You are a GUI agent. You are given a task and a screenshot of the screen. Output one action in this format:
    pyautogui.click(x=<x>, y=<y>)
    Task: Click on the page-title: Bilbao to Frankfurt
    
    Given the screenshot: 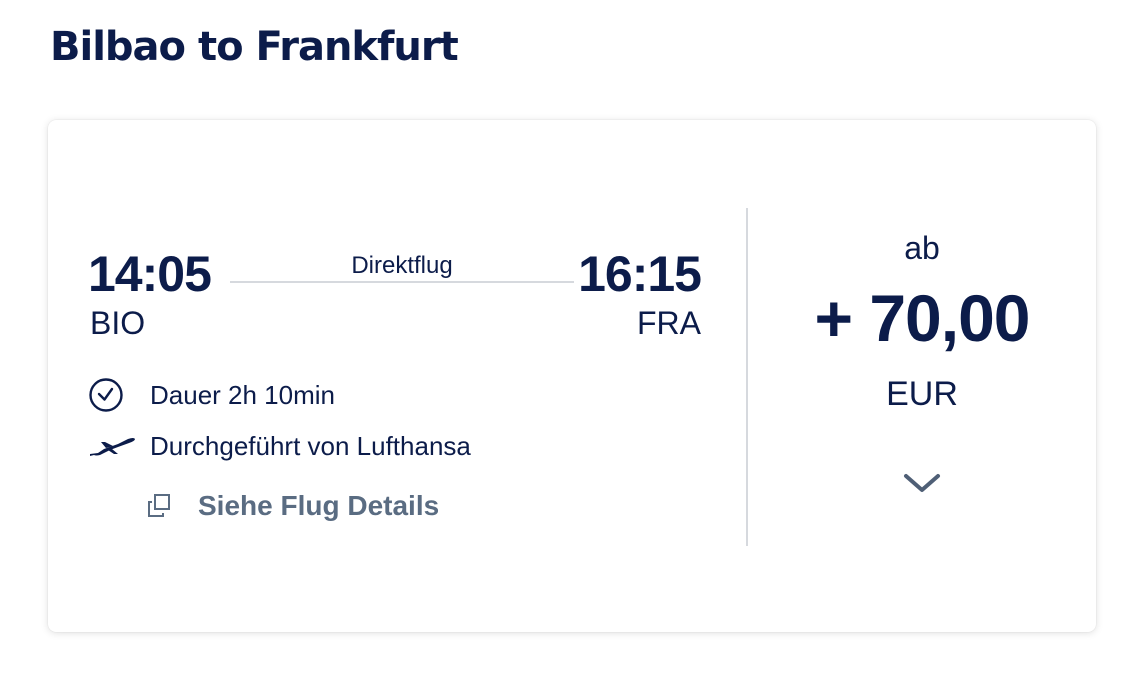 What is the action you would take?
    pyautogui.click(x=254, y=47)
    